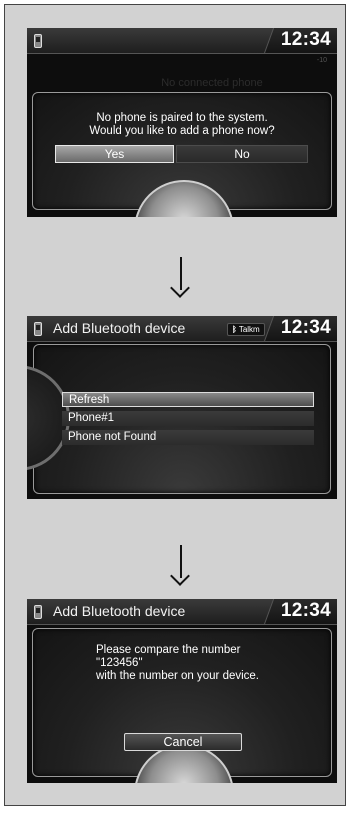 This screenshot has width=359, height=813. Describe the element at coordinates (188, 399) in the screenshot. I see `list-item-refresh: Refresh` at that location.